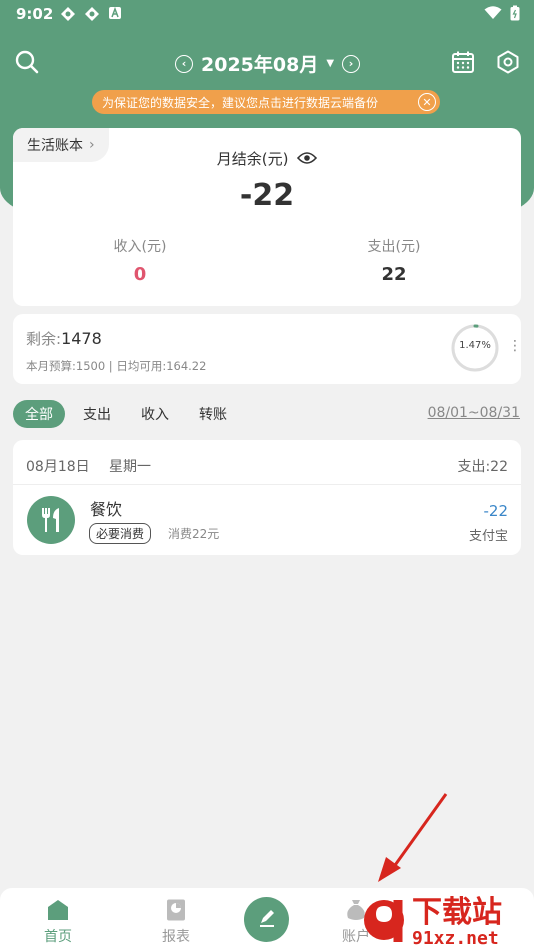  I want to click on nav-home-label: 首页, so click(58, 937).